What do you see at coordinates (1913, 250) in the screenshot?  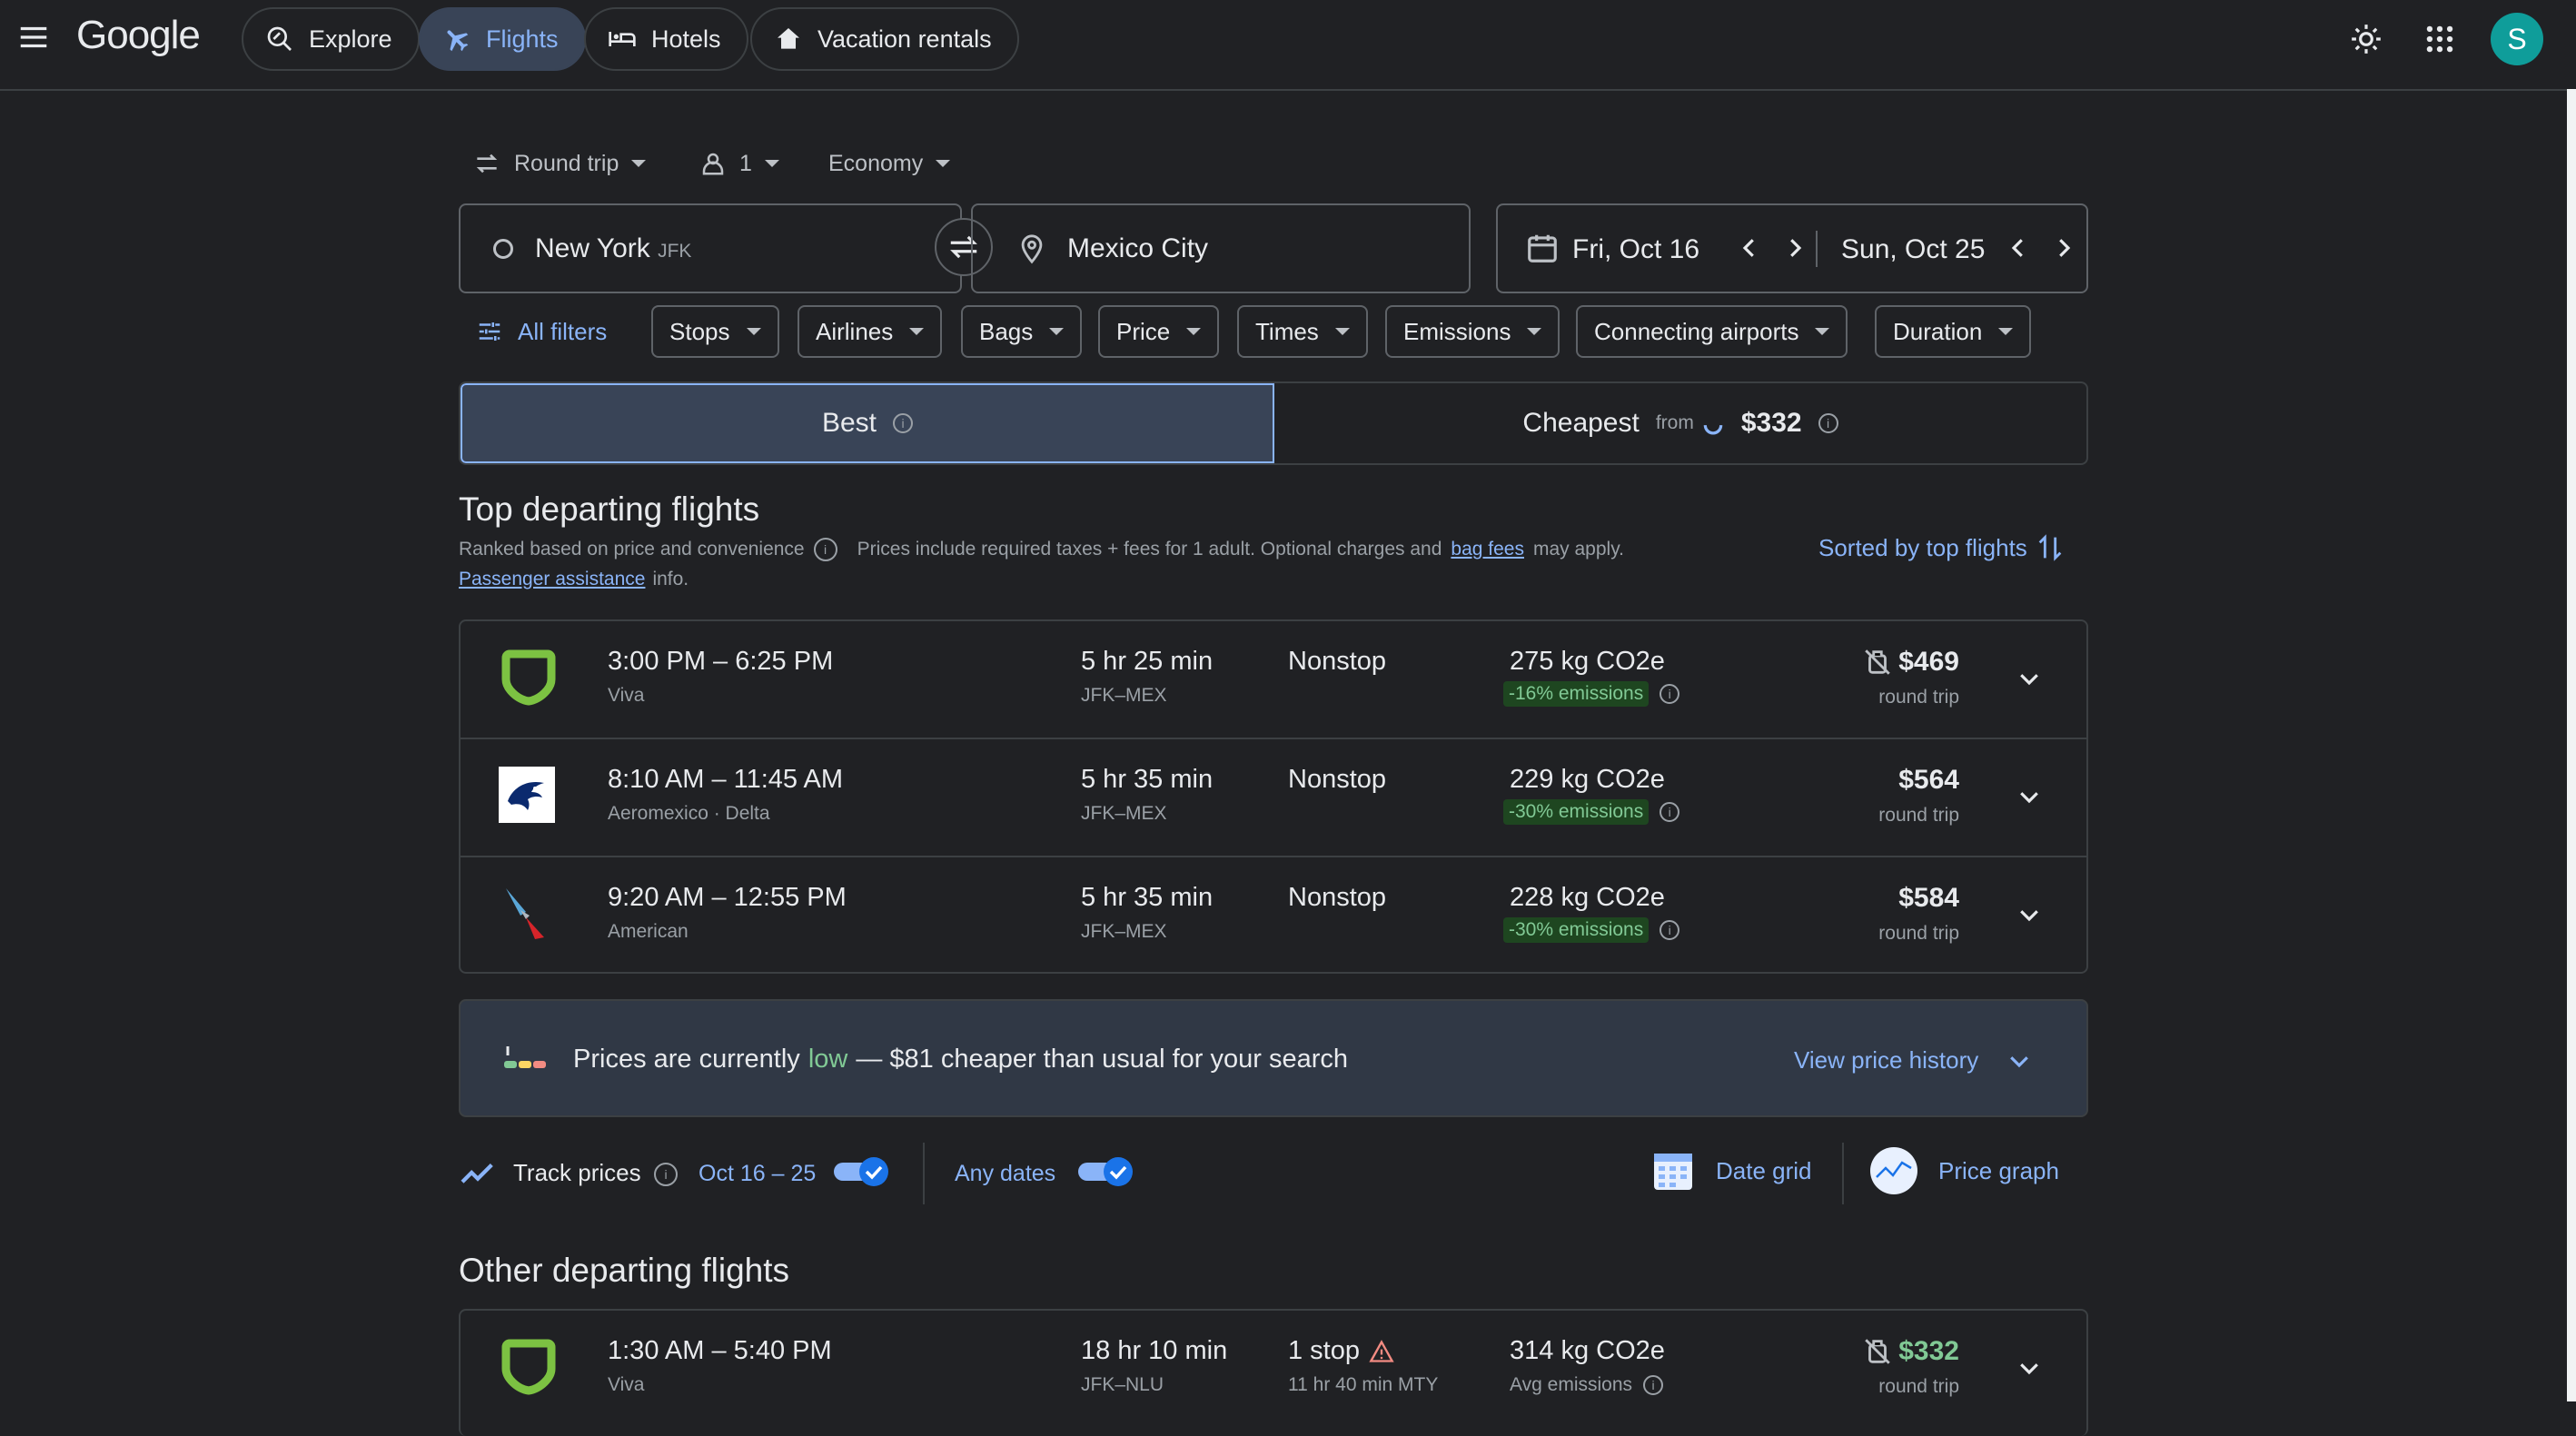 I see `return-date: Sun, Oct 25` at bounding box center [1913, 250].